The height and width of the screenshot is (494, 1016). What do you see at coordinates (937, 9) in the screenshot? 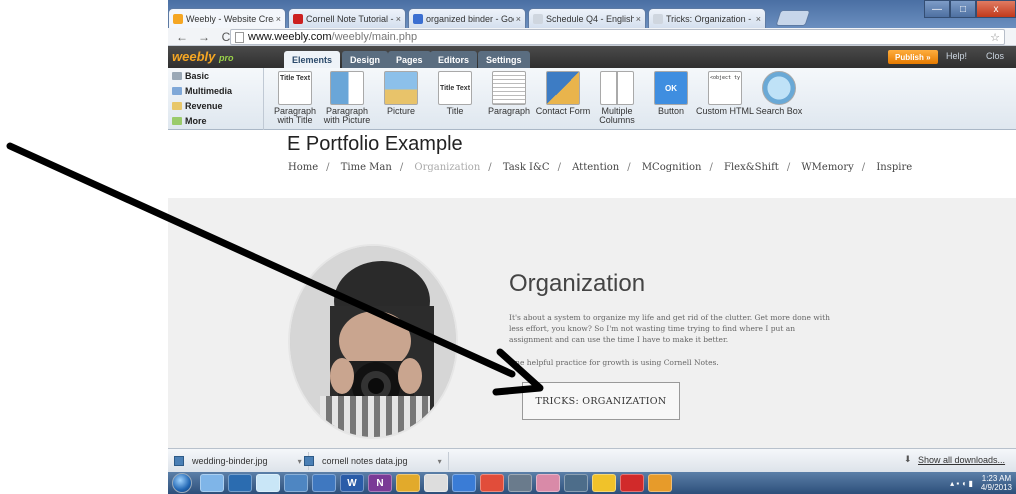
I see `minimize-button: —` at bounding box center [937, 9].